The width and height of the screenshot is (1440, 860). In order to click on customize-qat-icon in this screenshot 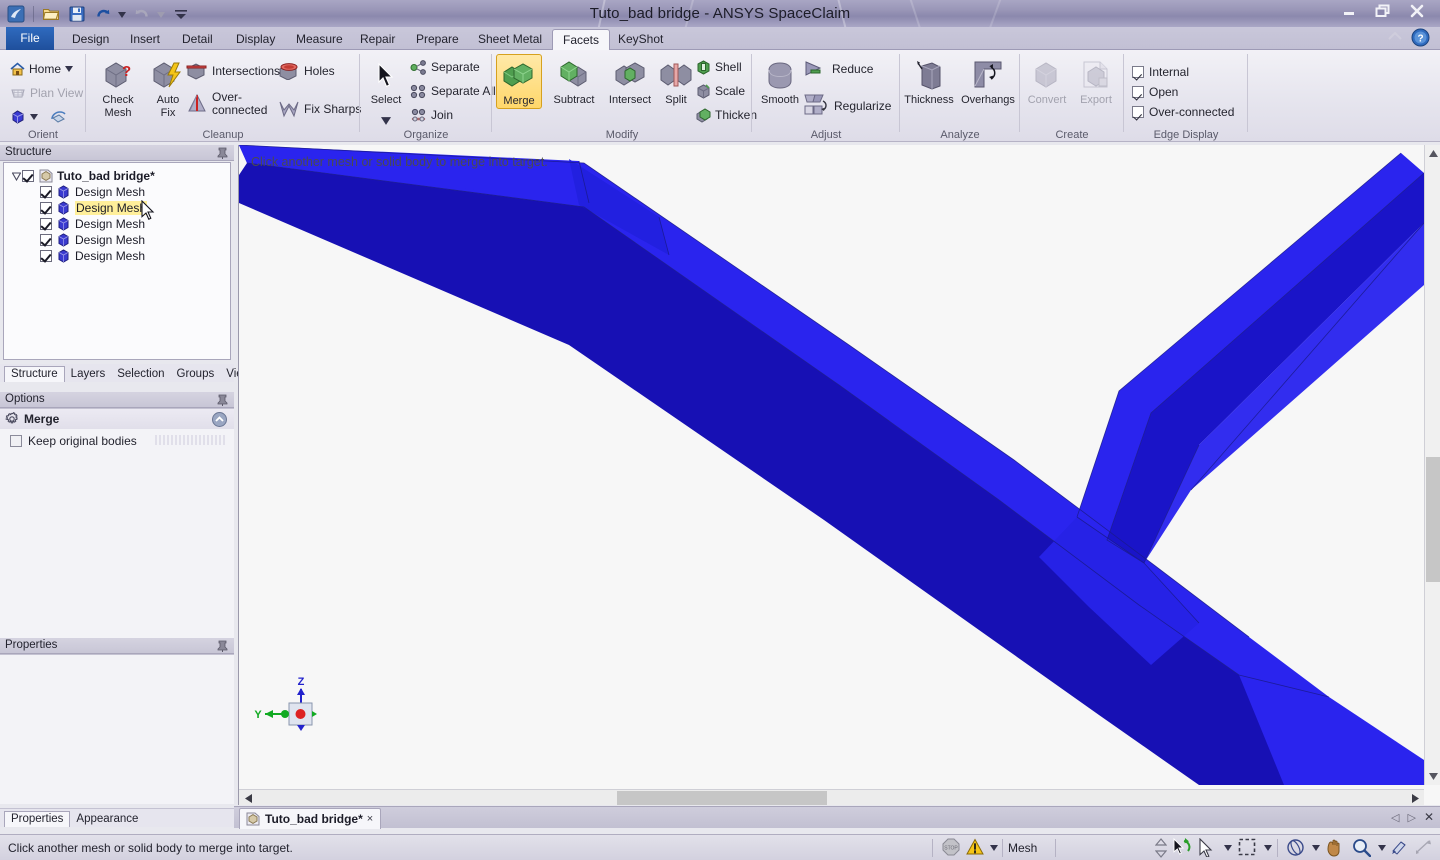, I will do `click(181, 14)`.